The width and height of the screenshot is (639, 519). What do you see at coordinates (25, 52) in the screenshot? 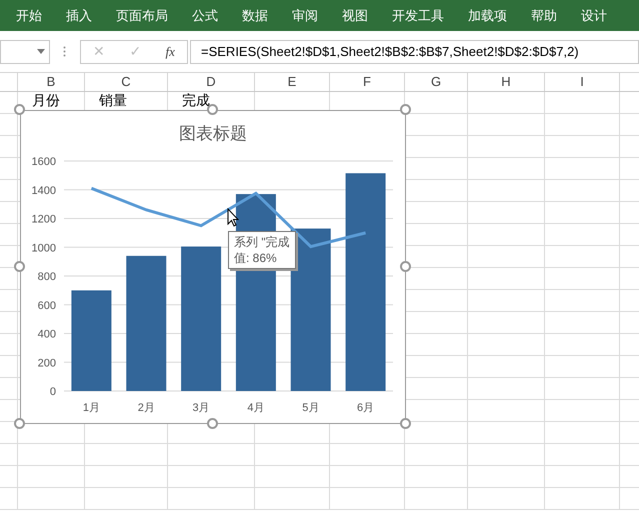
I see `name-box` at bounding box center [25, 52].